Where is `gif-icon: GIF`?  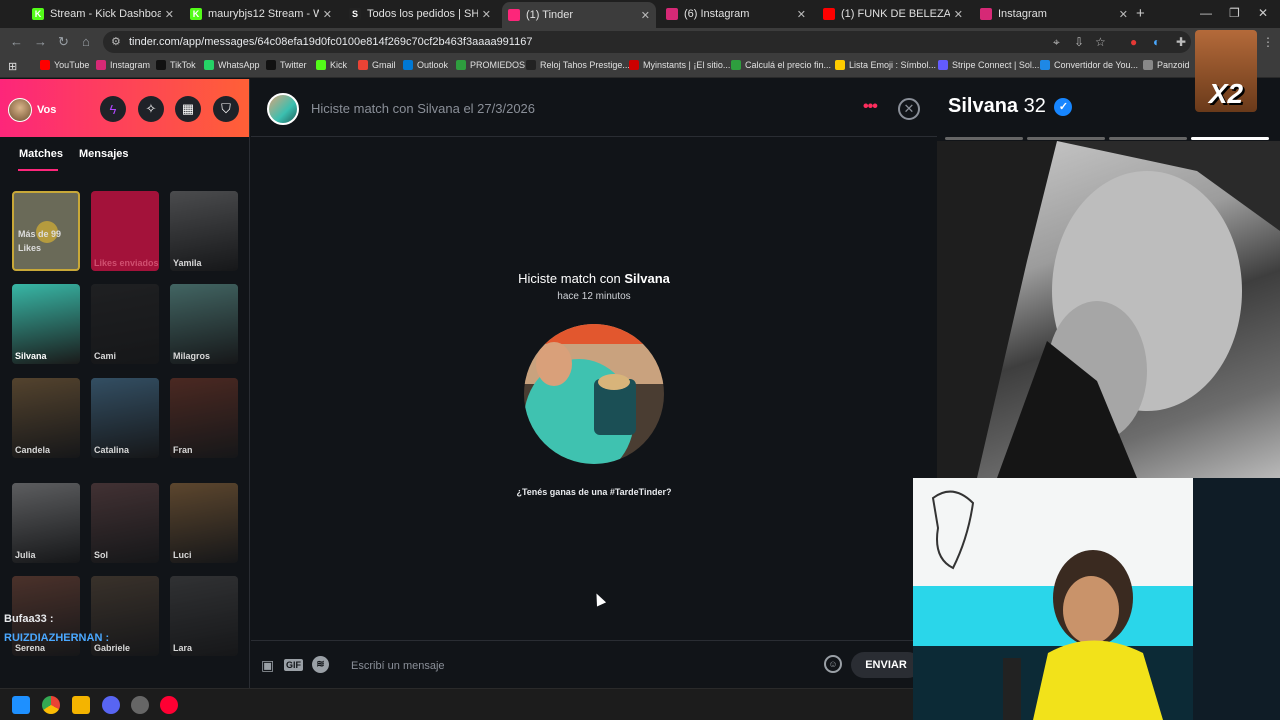 gif-icon: GIF is located at coordinates (293, 665).